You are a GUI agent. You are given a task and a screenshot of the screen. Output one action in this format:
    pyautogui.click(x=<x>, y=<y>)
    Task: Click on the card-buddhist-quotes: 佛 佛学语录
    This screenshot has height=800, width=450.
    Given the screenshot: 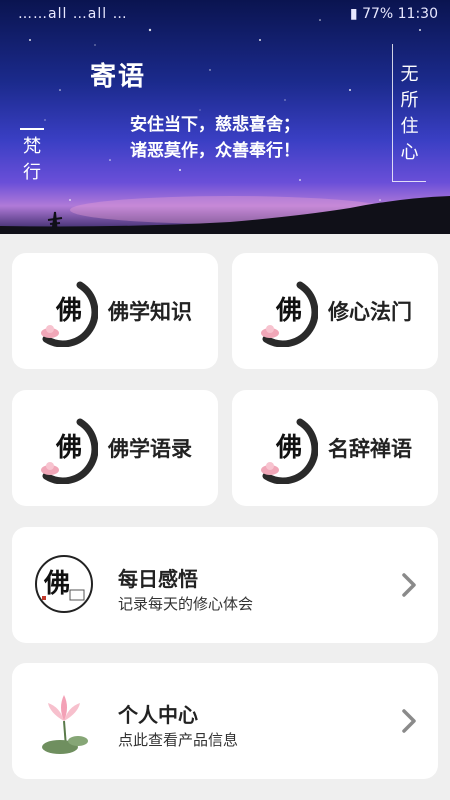 What is the action you would take?
    pyautogui.click(x=115, y=448)
    